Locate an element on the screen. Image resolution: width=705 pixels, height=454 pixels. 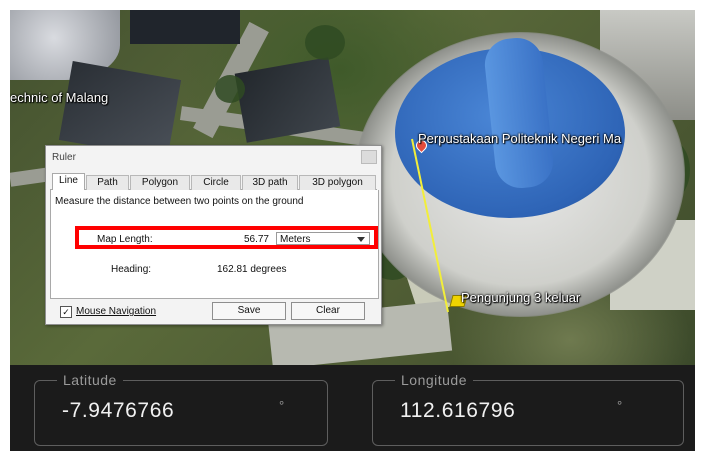
longitude-unit: ° is located at coordinates (620, 405).